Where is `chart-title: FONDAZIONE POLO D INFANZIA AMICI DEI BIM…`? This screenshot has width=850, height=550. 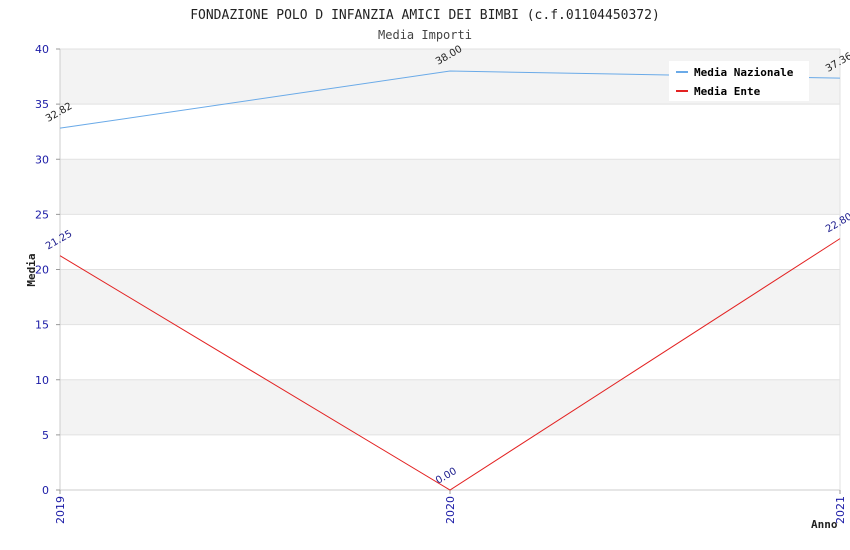
chart-title: FONDAZIONE POLO D INFANZIA AMICI DEI BIM… is located at coordinates (425, 15).